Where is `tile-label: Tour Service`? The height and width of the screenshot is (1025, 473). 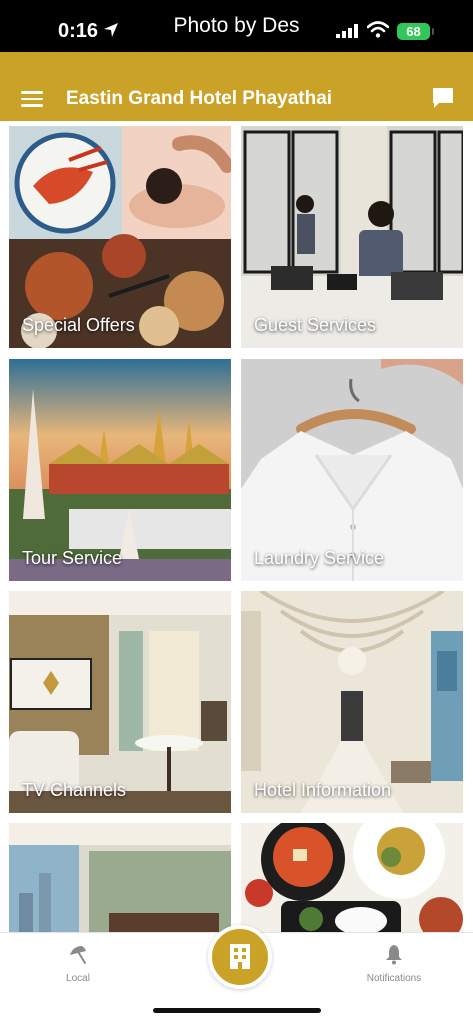
tile-label: Tour Service is located at coordinates (72, 558).